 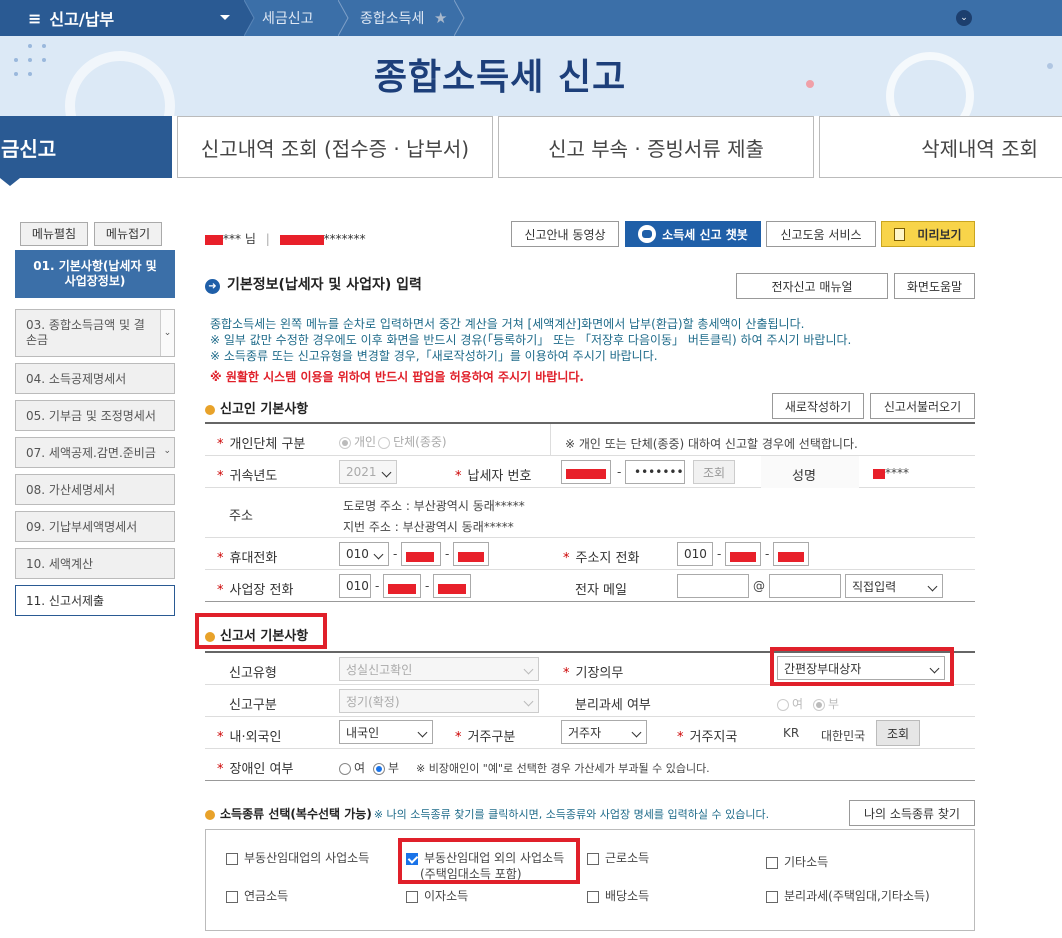 What do you see at coordinates (891, 473) in the screenshot?
I see `name-value: ****` at bounding box center [891, 473].